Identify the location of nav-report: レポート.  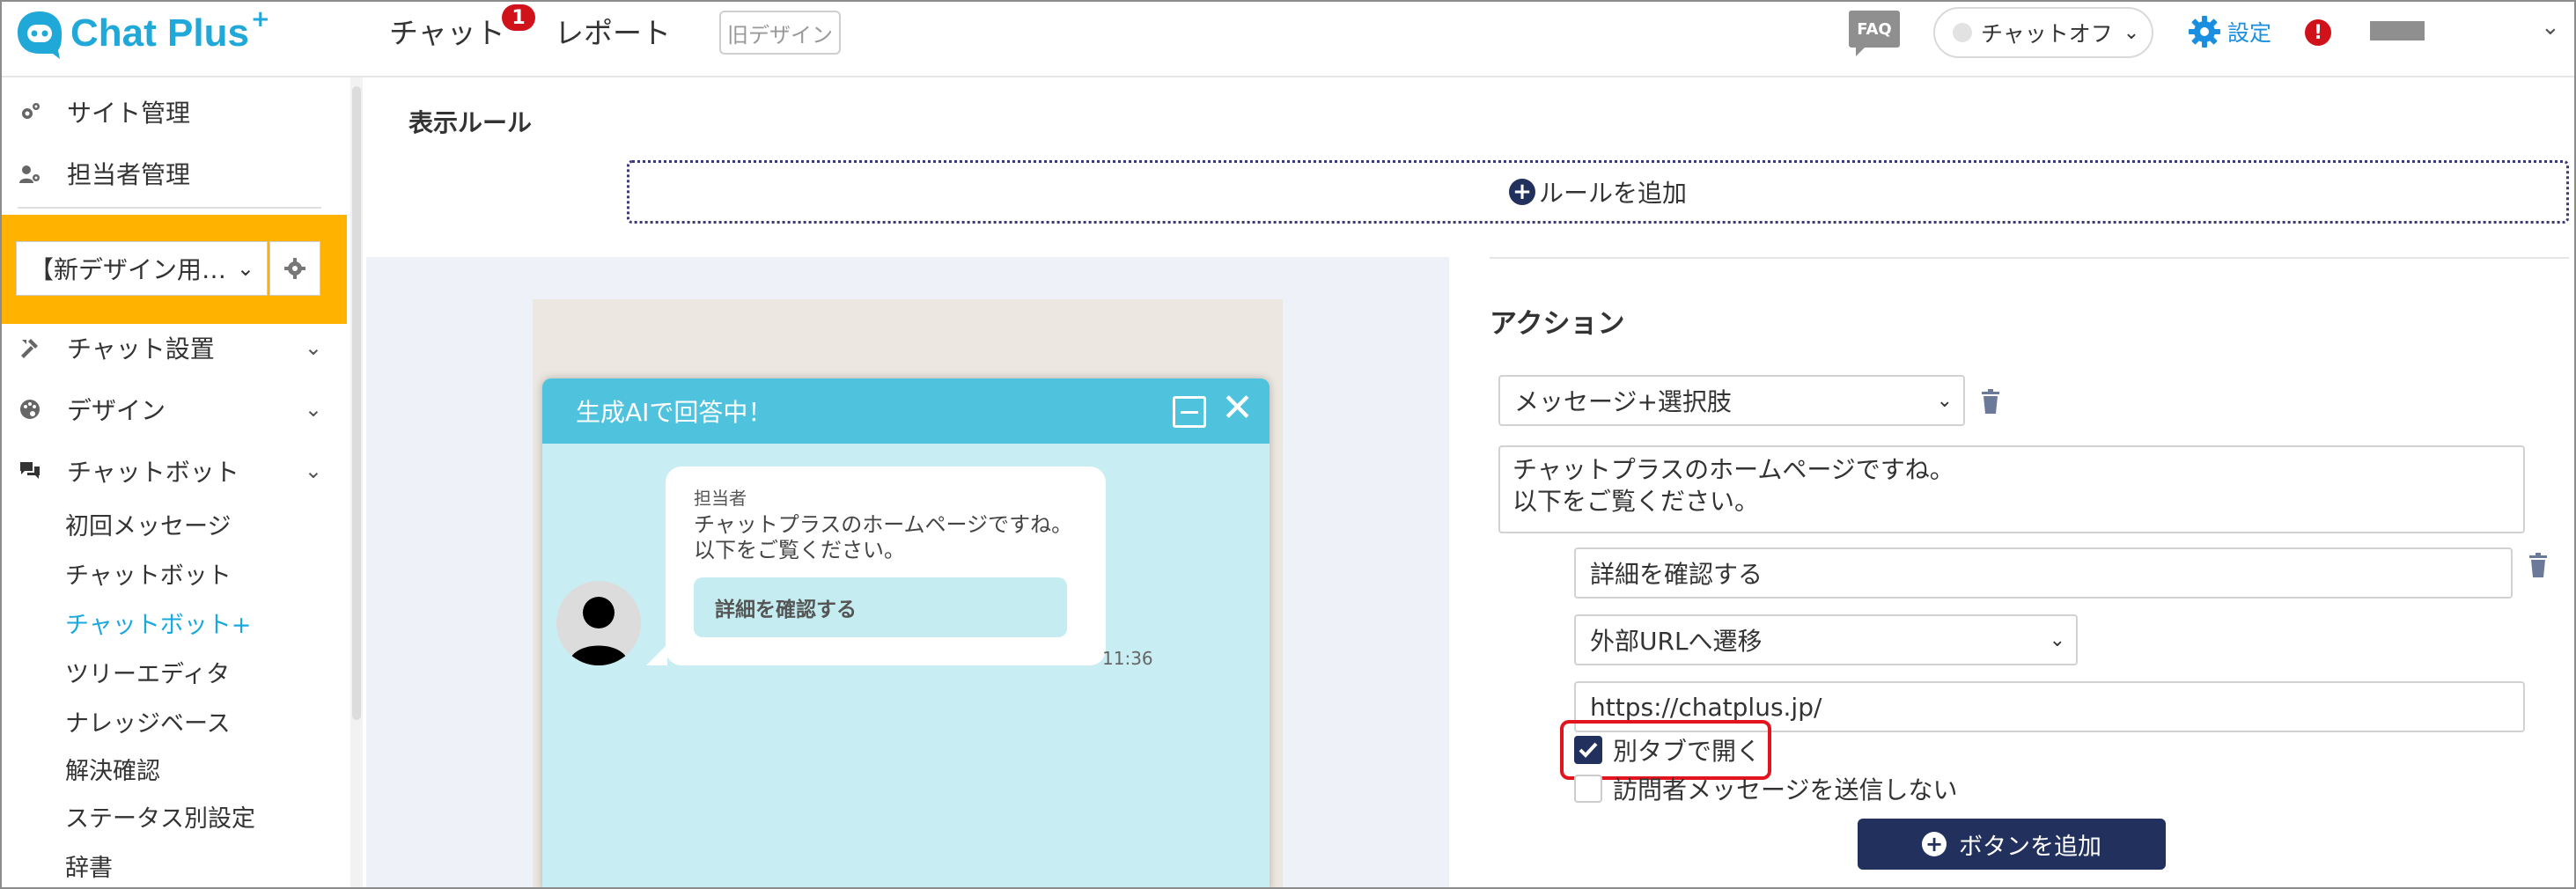
(613, 31).